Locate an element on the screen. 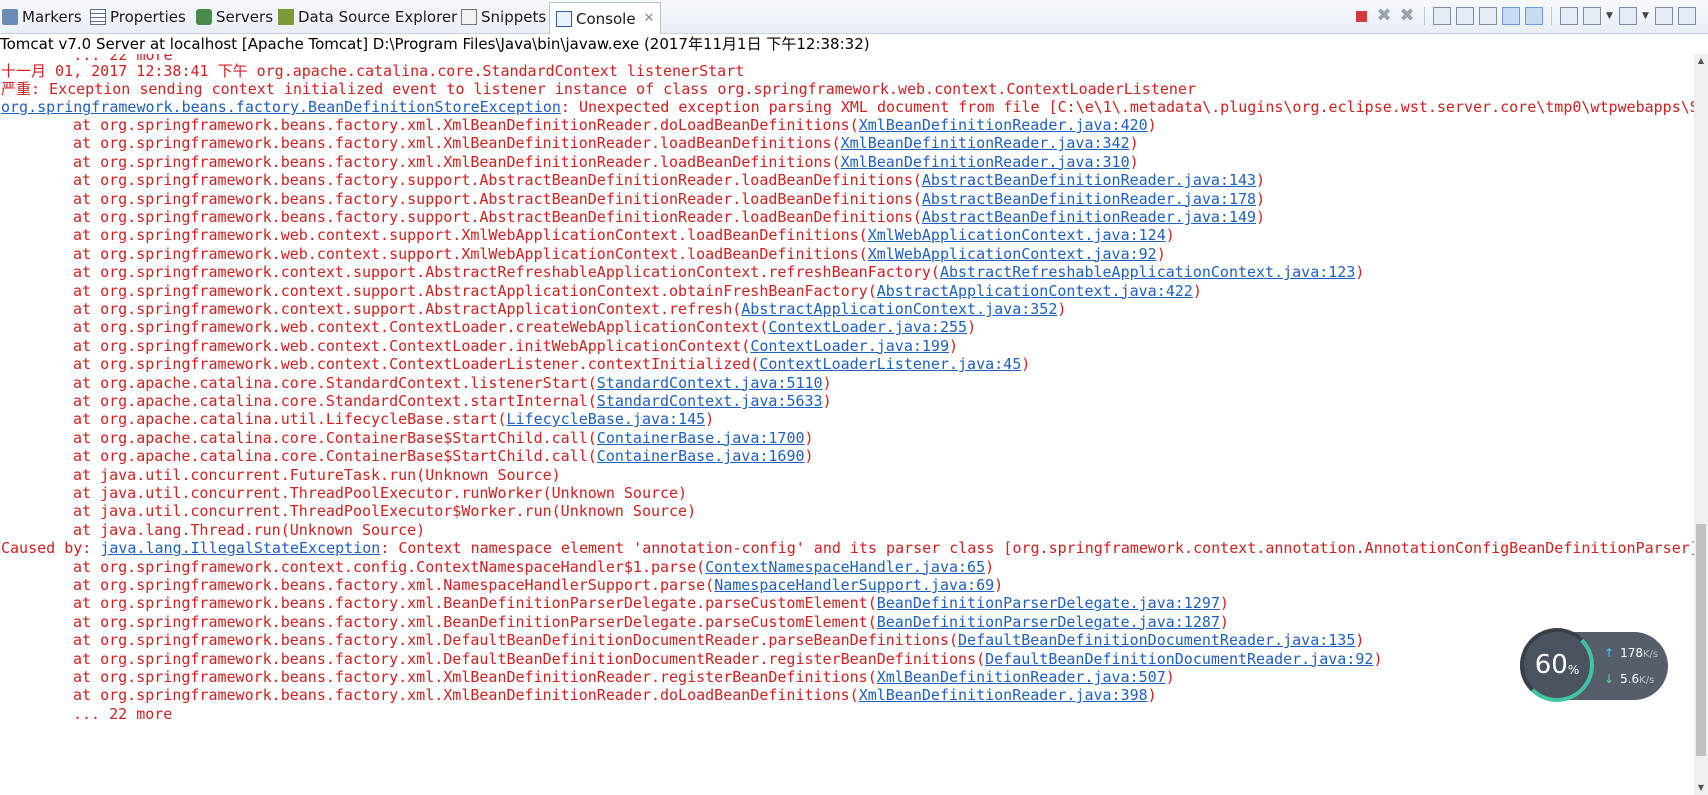 This screenshot has height=795, width=1708. stack-frame-line: at java.lang.Thread.run(Unknown Source) is located at coordinates (213, 530).